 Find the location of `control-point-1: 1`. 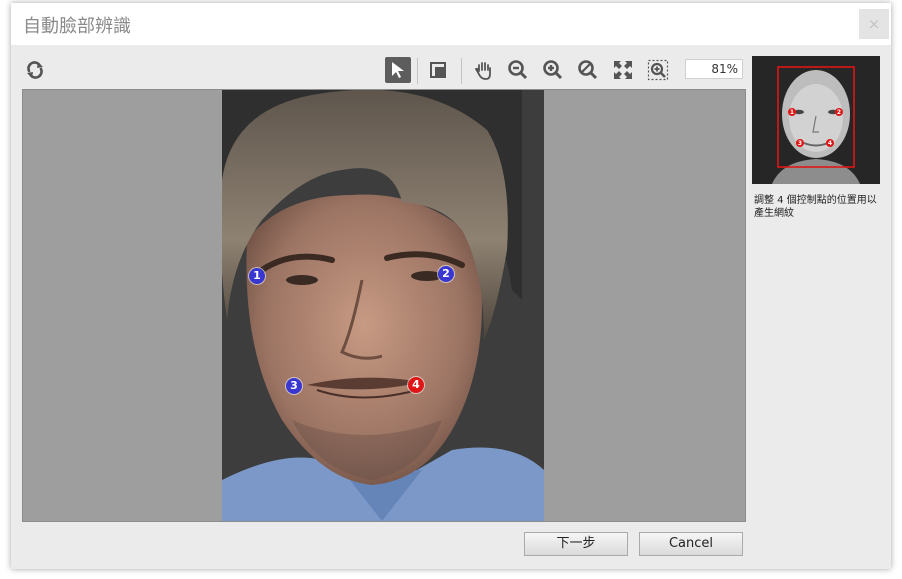

control-point-1: 1 is located at coordinates (257, 276).